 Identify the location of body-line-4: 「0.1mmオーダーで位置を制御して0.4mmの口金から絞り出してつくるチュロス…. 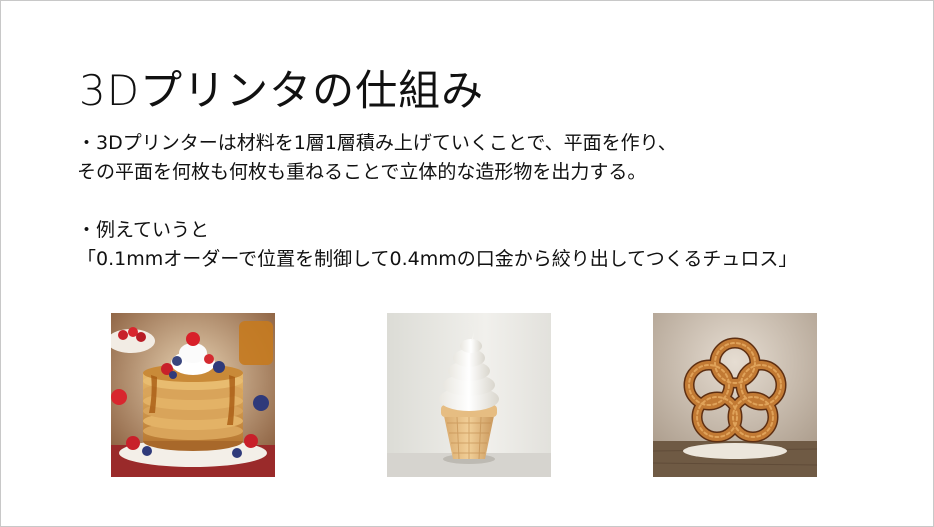
(437, 259).